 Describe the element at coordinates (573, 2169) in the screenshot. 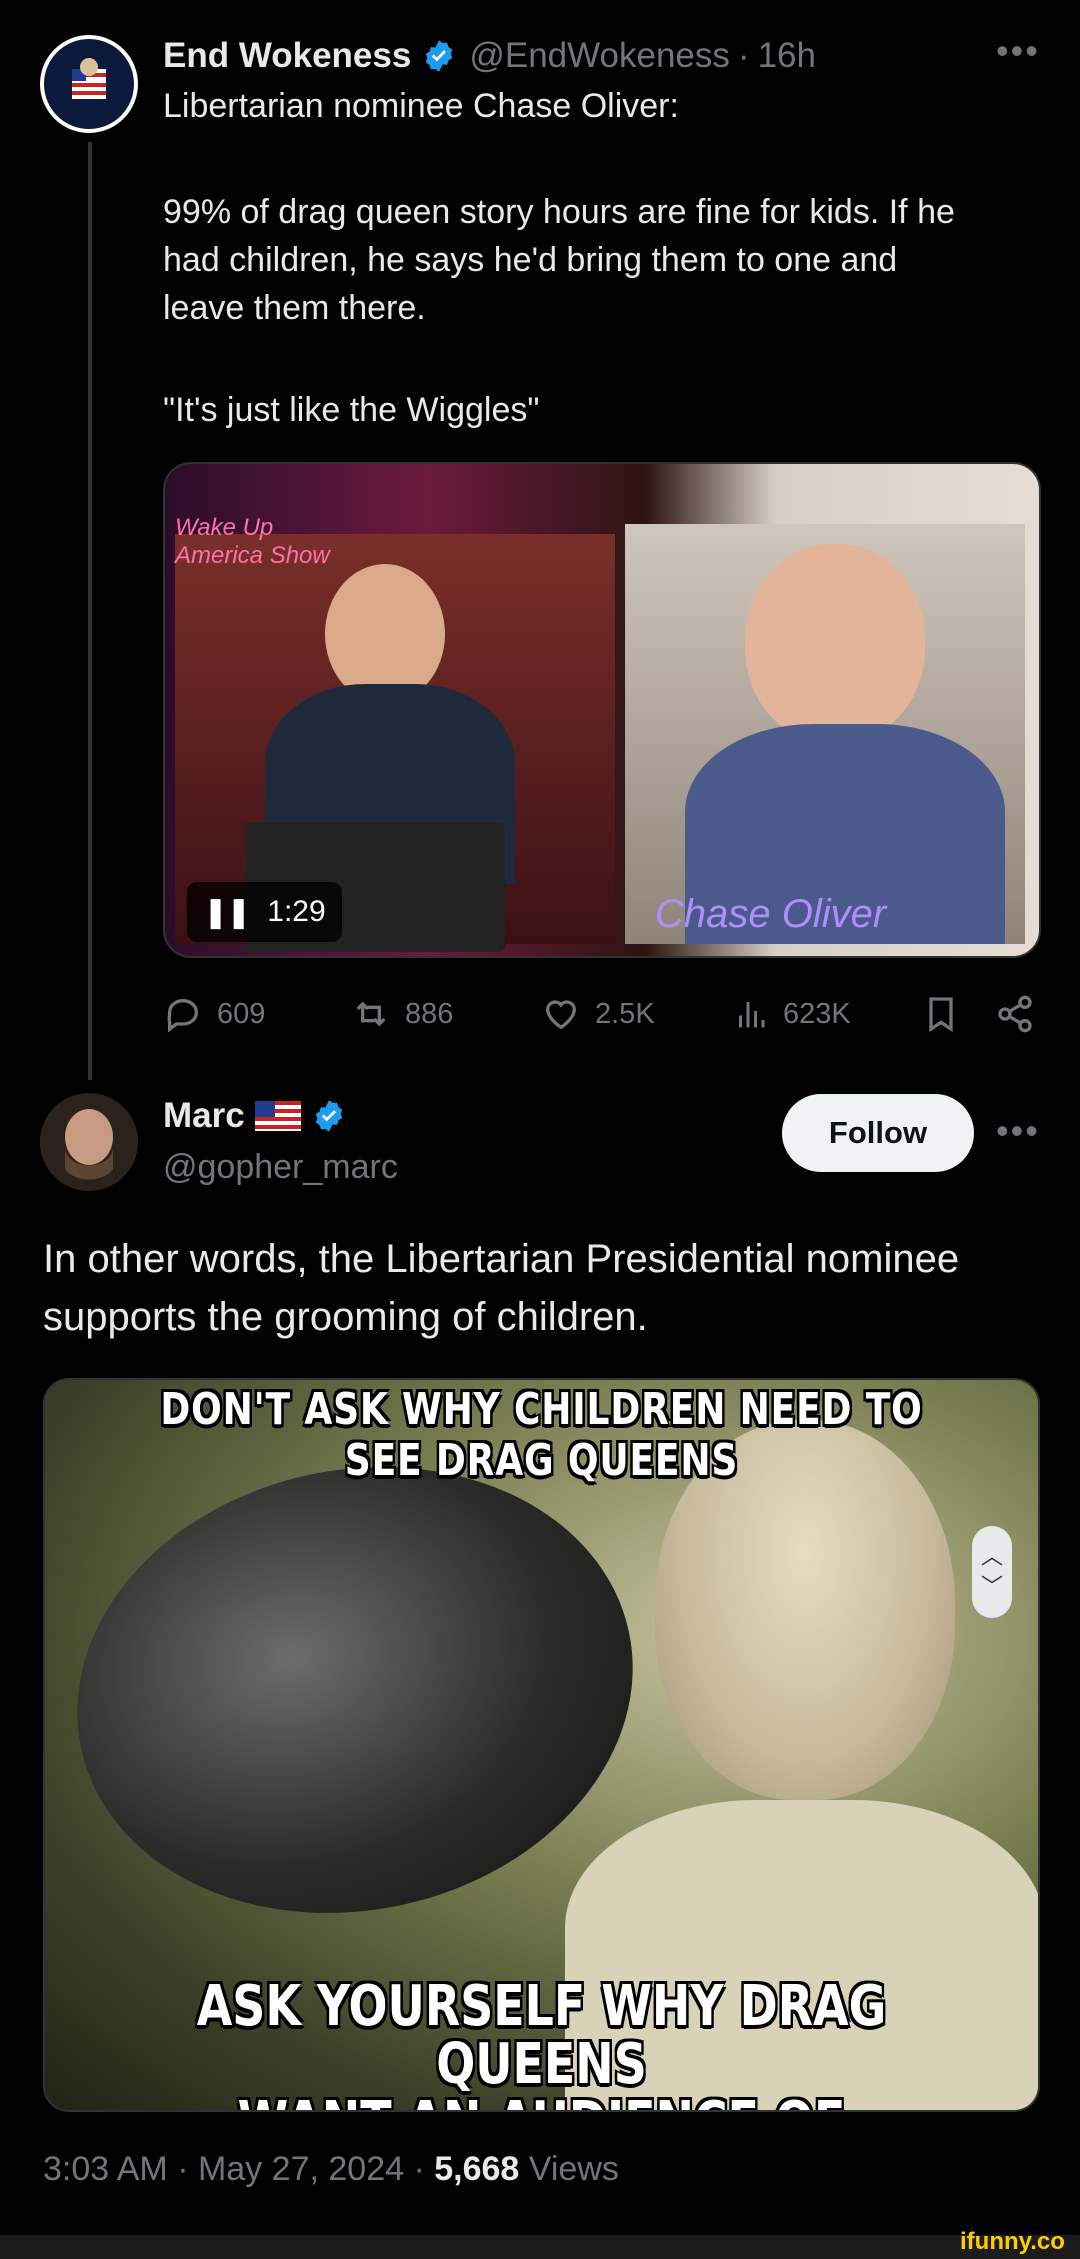

I see `views-label: Views` at that location.